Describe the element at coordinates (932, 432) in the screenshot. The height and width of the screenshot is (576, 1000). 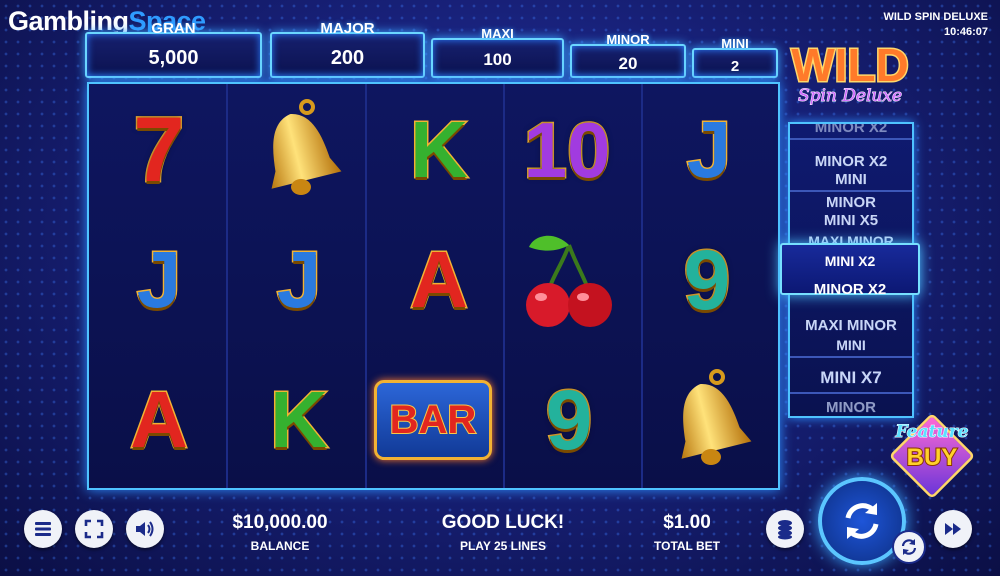
I see `feature-buy-line1: Feature` at that location.